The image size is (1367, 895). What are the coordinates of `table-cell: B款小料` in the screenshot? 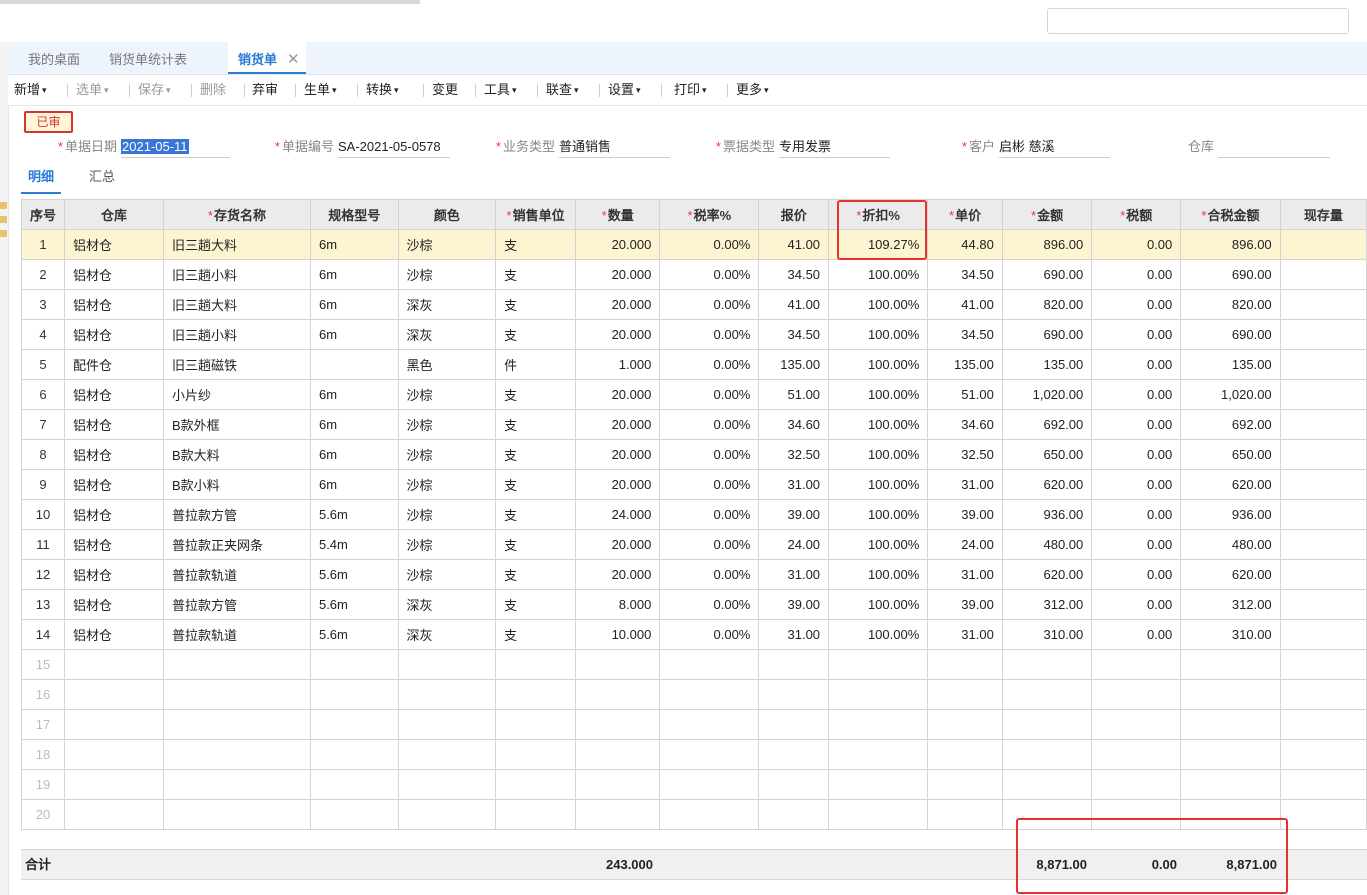 It's located at (236, 484).